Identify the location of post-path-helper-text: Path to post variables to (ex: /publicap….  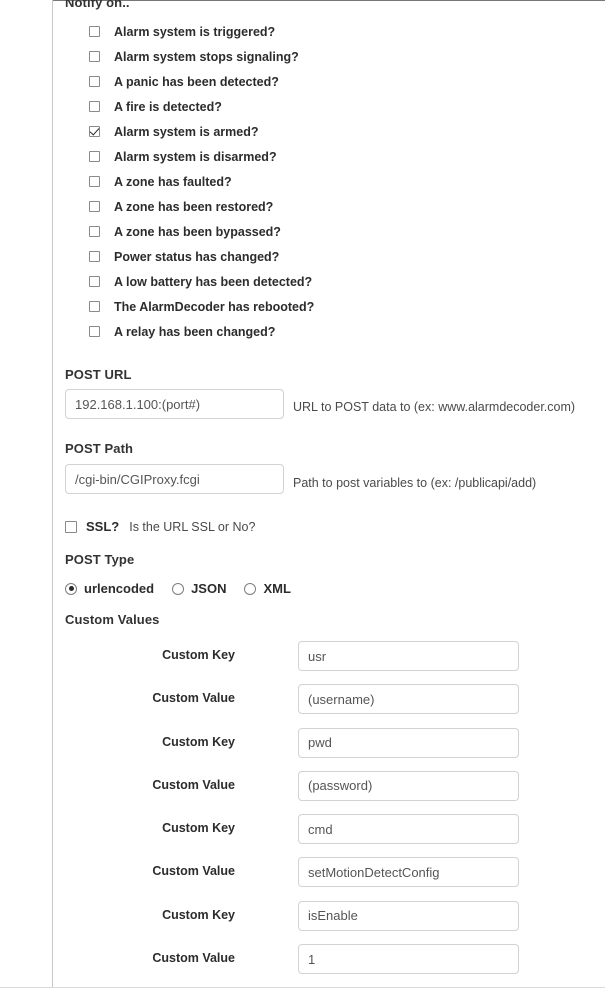
(415, 483).